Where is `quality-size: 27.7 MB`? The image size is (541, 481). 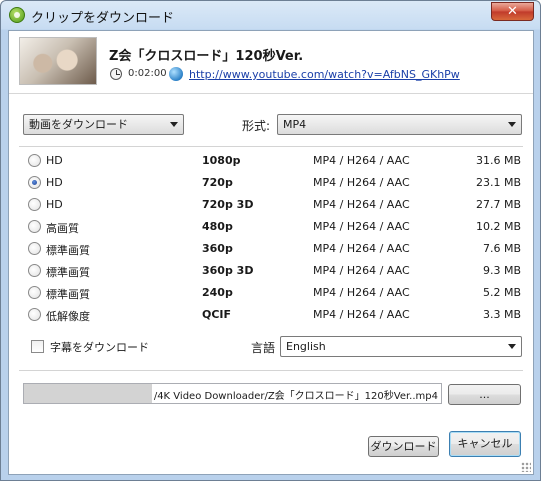 quality-size: 27.7 MB is located at coordinates (498, 204).